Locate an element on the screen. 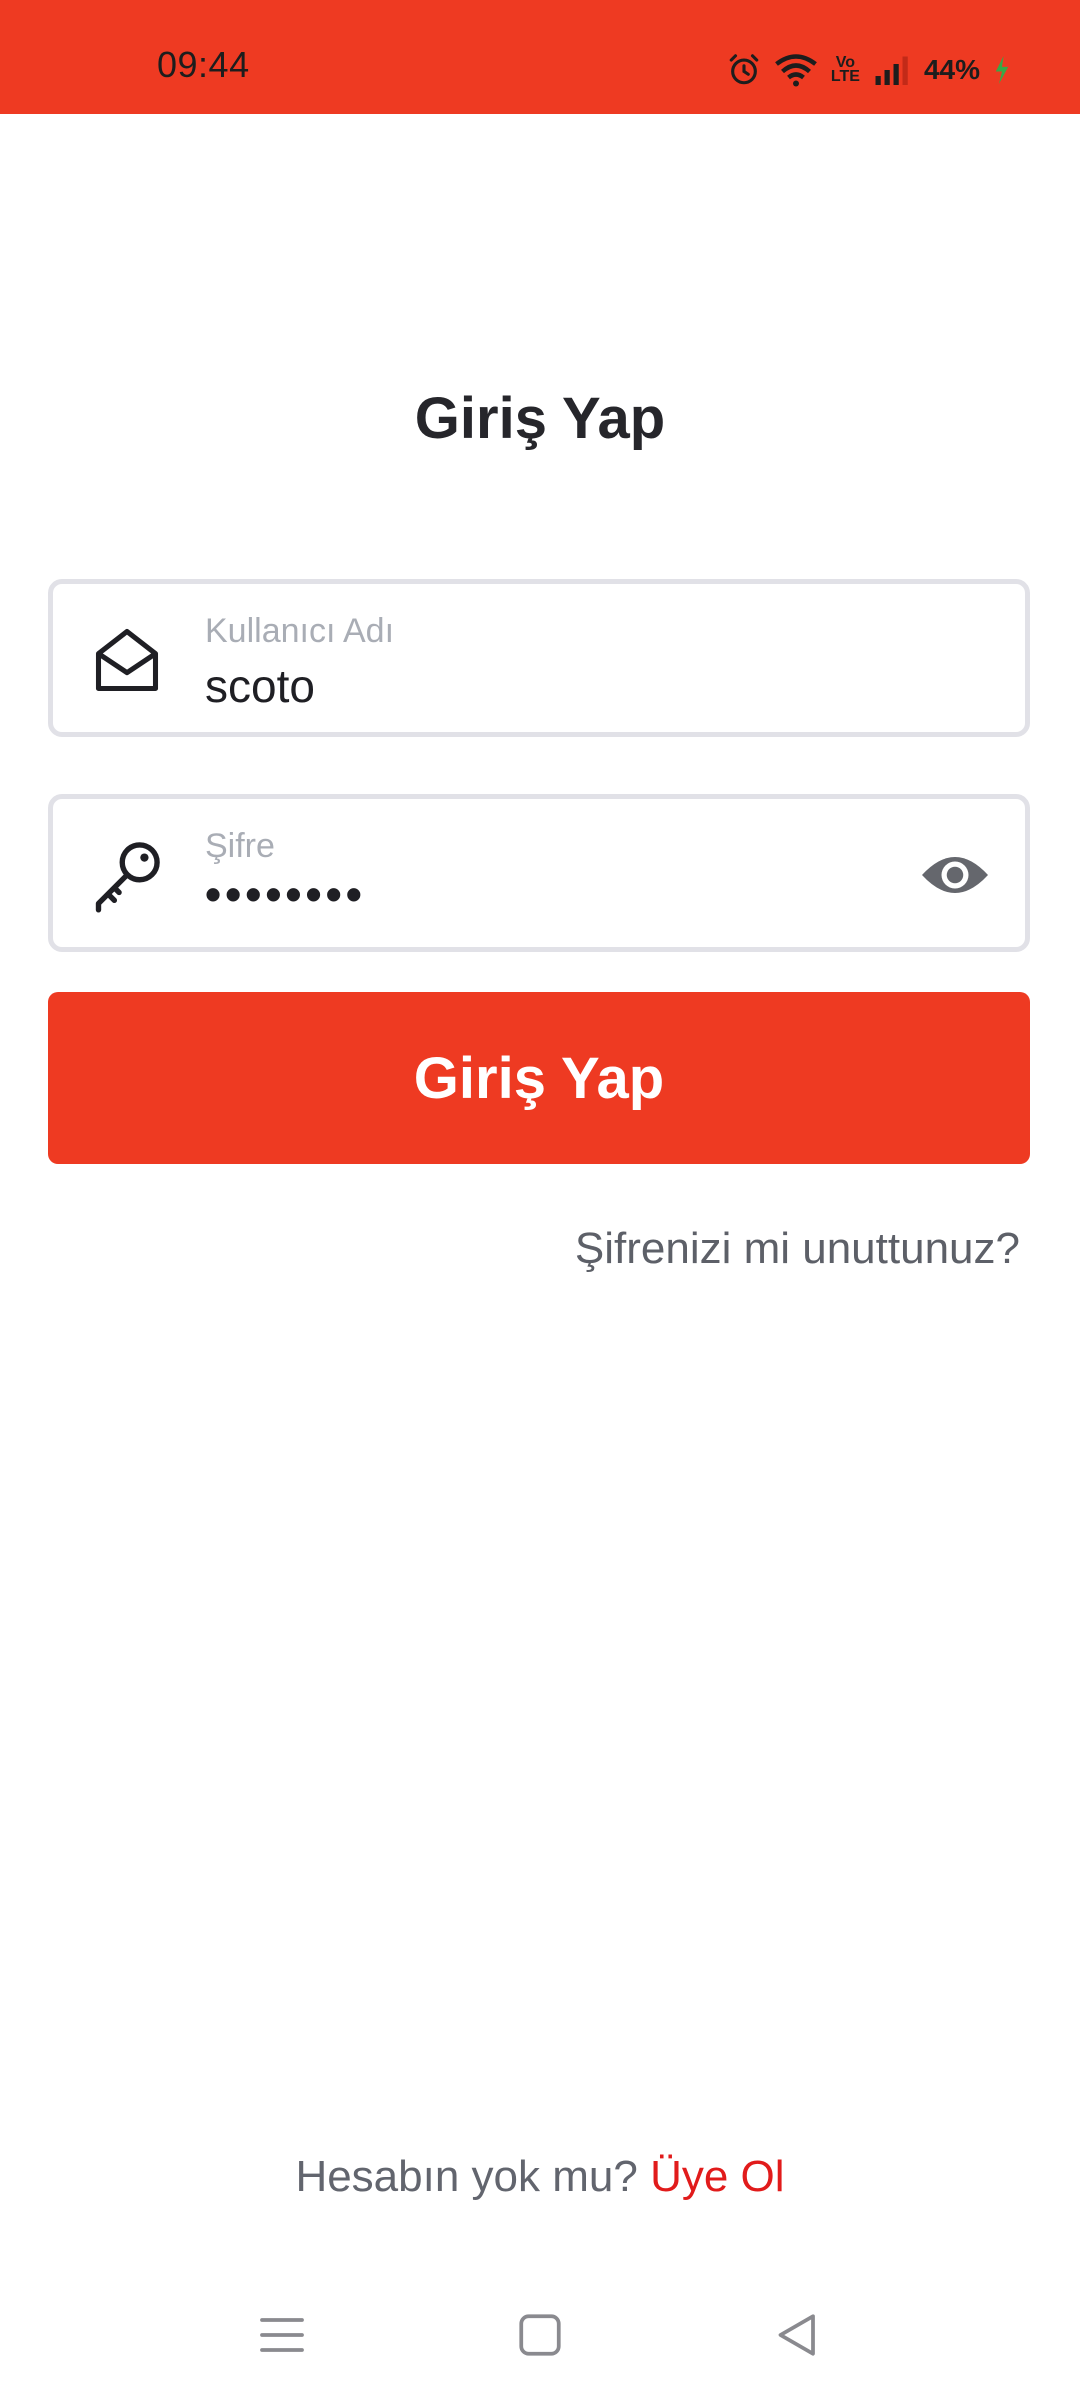  signup-row: Hesabın yok mu? Üye Ol is located at coordinates (540, 2177).